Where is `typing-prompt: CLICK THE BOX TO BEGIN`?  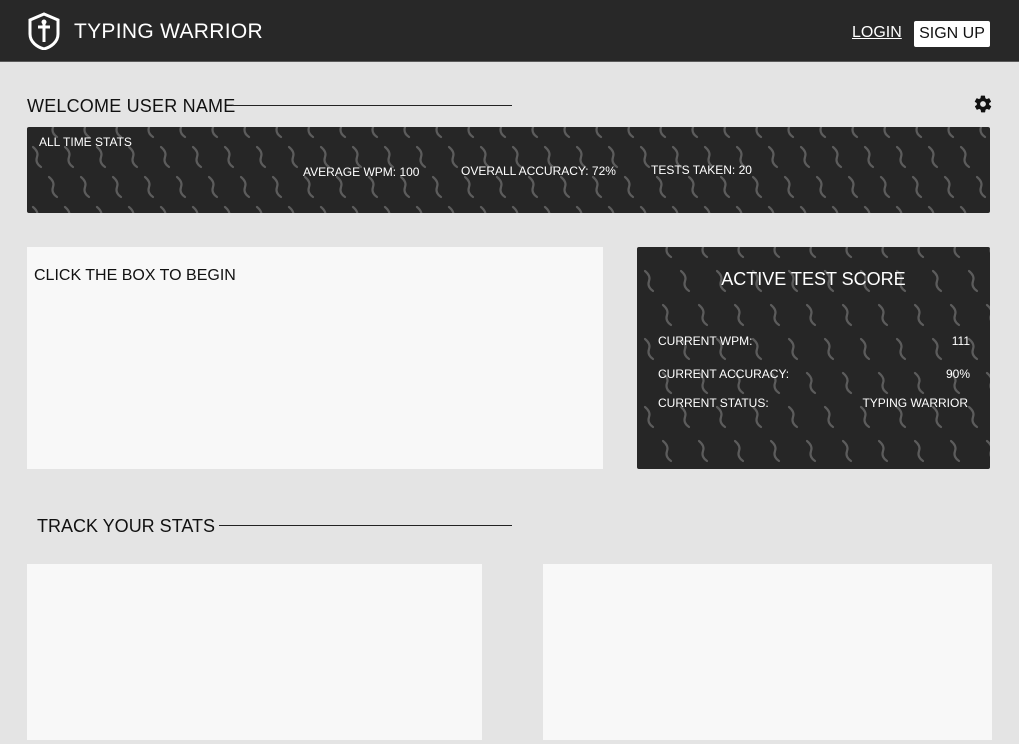
typing-prompt: CLICK THE BOX TO BEGIN is located at coordinates (135, 275).